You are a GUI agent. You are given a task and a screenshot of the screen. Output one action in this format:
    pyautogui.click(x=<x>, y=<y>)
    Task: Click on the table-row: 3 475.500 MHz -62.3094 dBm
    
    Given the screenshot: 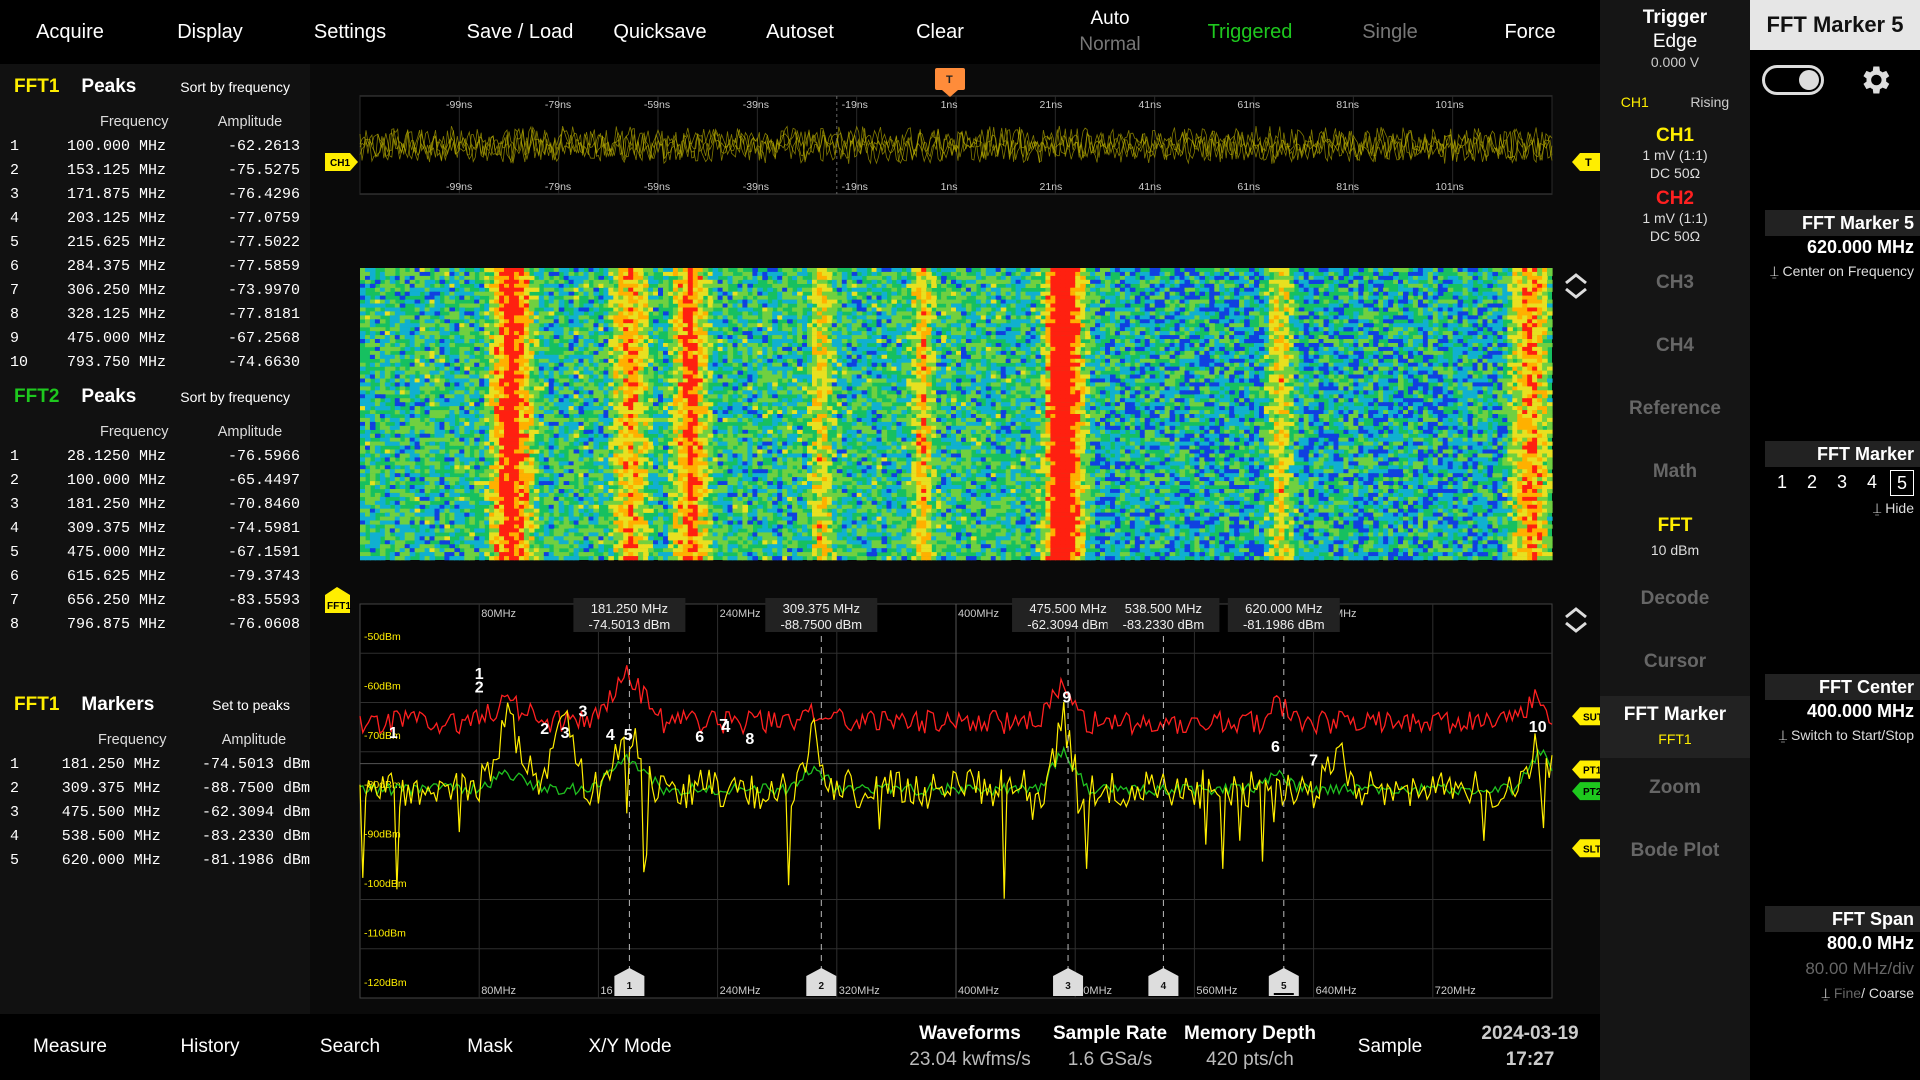 What is the action you would take?
    pyautogui.click(x=155, y=812)
    